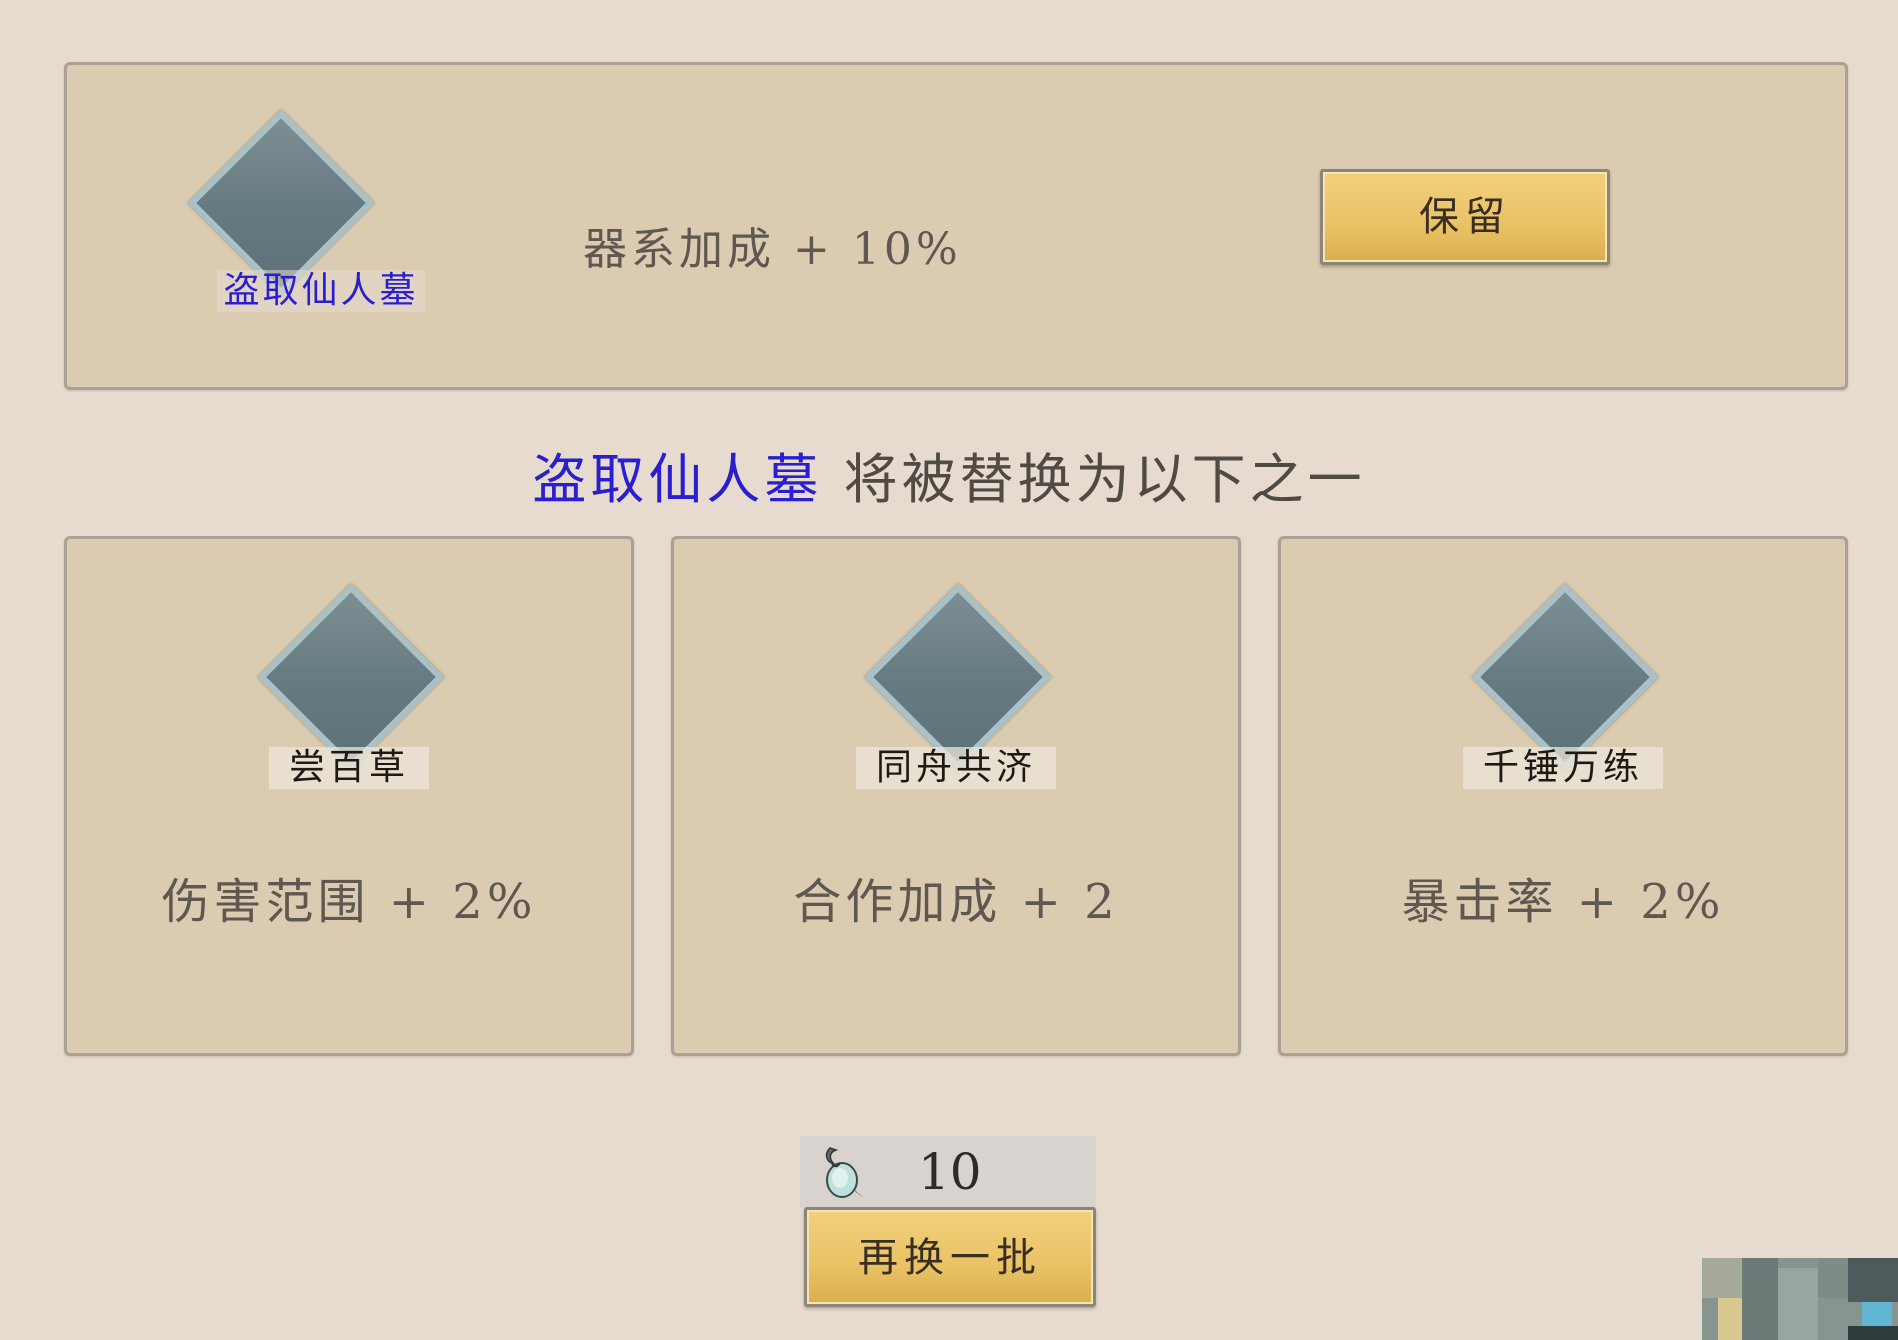 Image resolution: width=1898 pixels, height=1340 pixels. I want to click on option-name-wrapper: 千锤万练, so click(1563, 768).